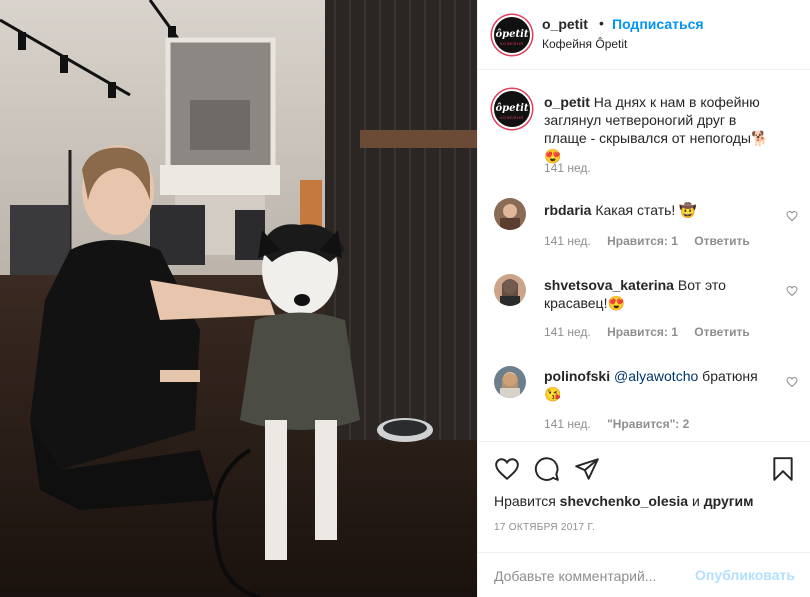  I want to click on author-avatar: ôpetit КОФЕЙНЯ, so click(512, 35).